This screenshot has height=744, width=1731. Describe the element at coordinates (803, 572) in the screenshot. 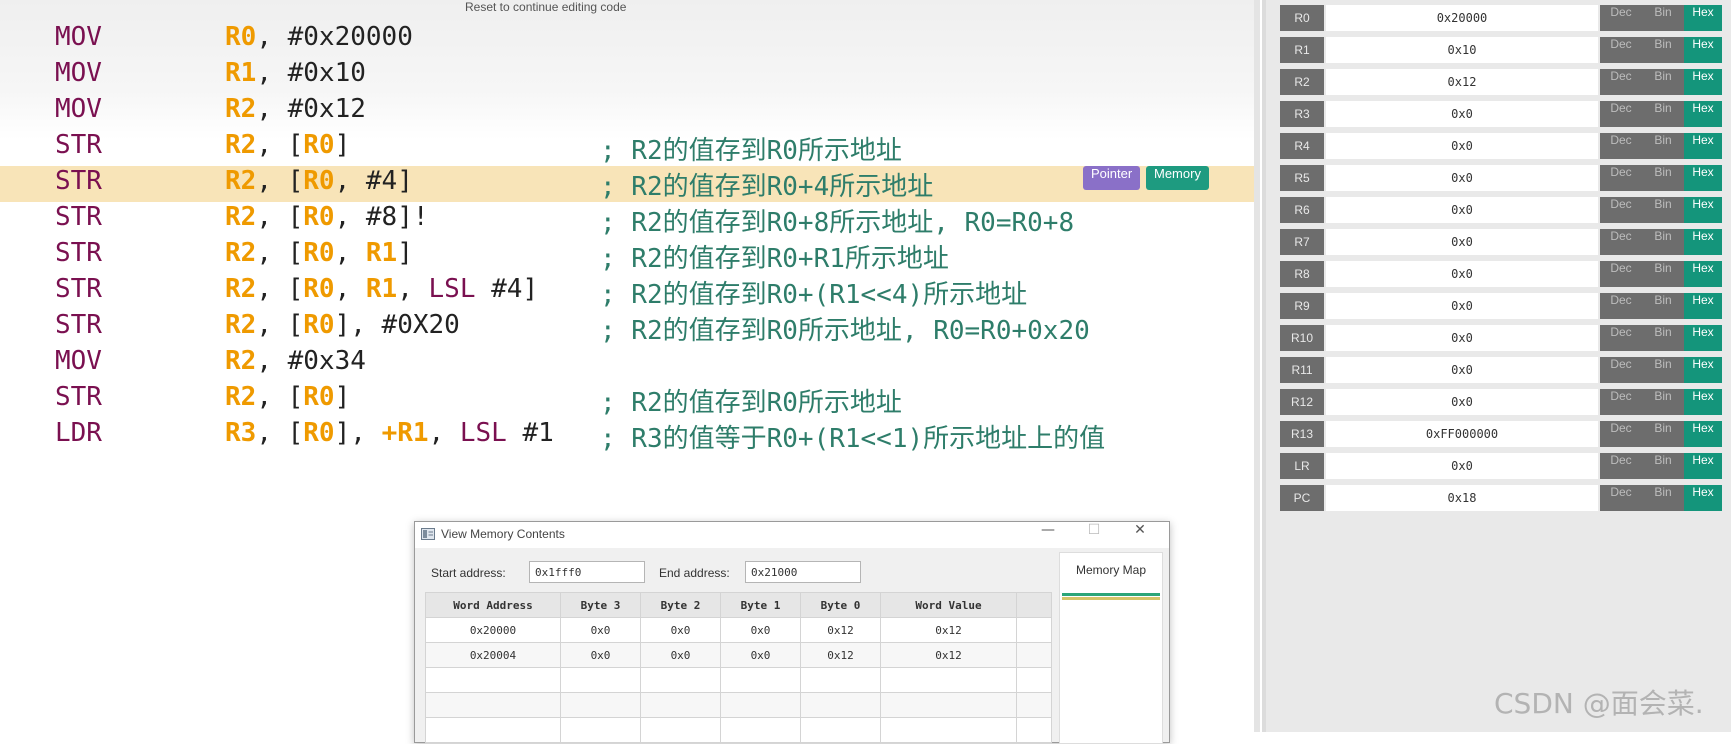

I see `end-address-input` at that location.